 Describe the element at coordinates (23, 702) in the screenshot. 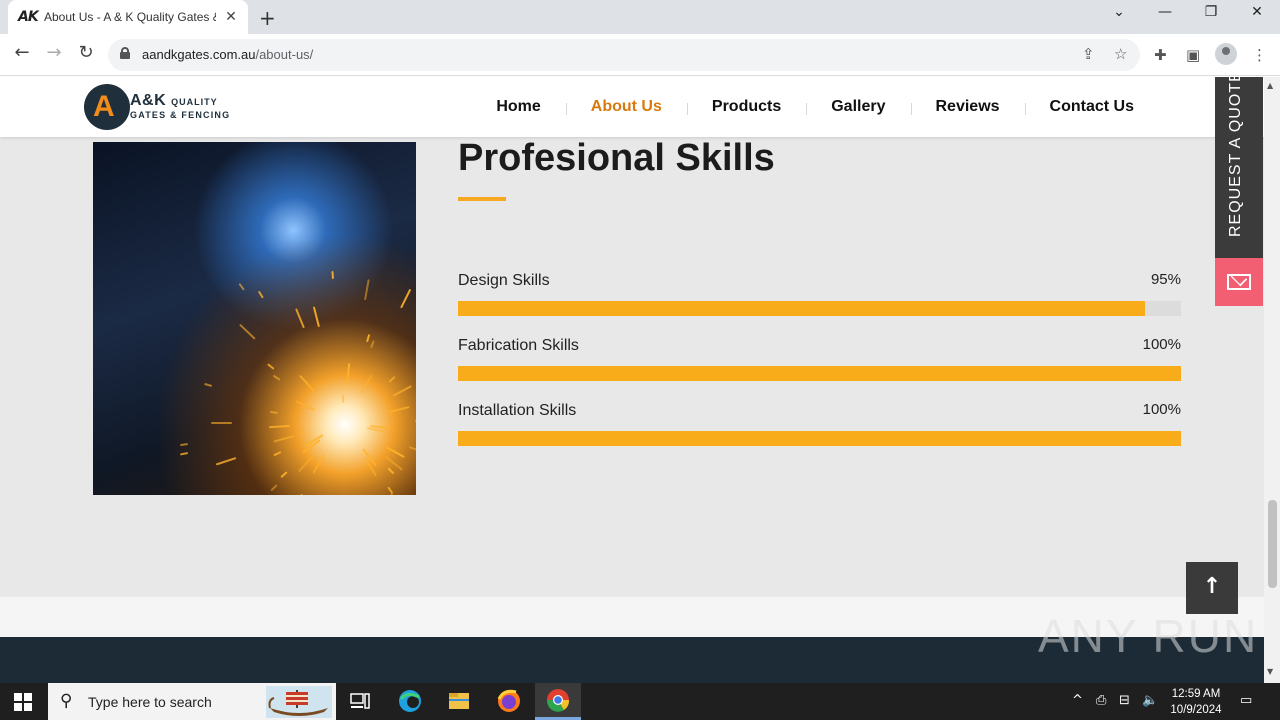

I see `windows-start-icon` at that location.